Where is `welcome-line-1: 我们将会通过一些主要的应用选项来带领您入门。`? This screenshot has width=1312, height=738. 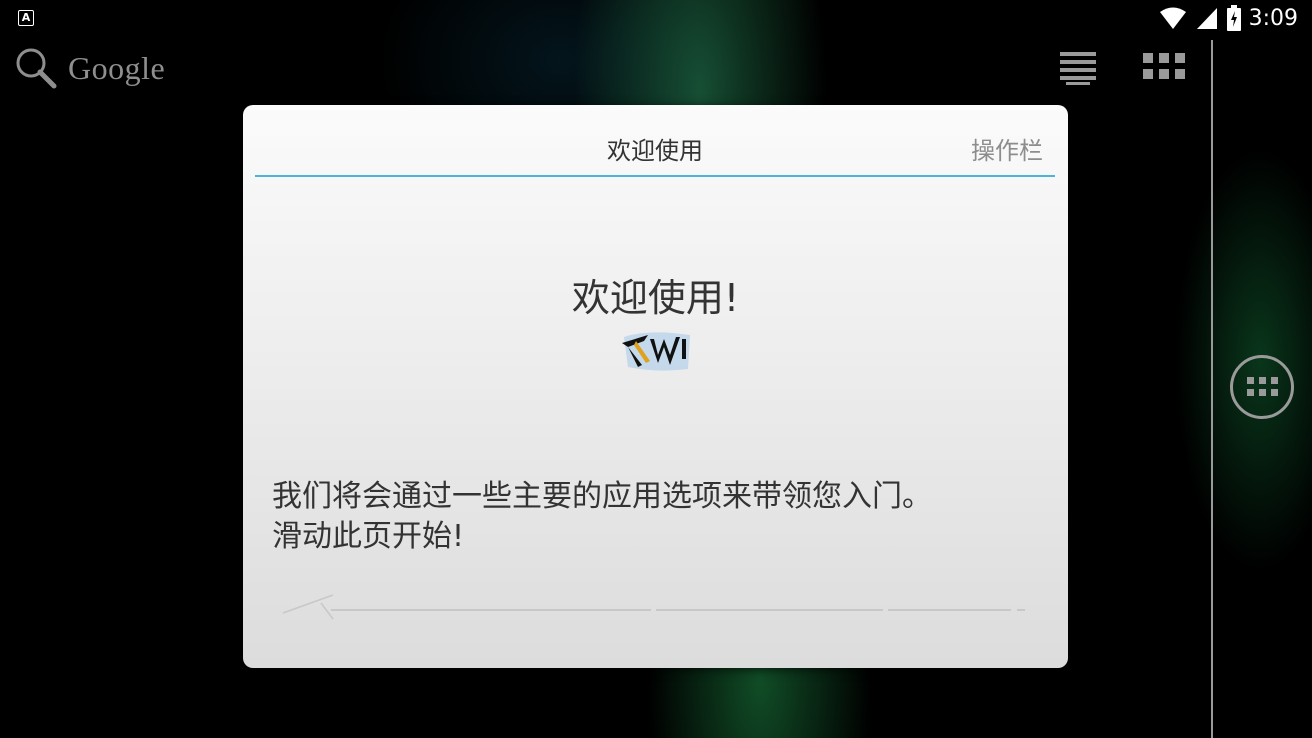
welcome-line-1: 我们将会通过一些主要的应用选项来带领您入门。 is located at coordinates (602, 496).